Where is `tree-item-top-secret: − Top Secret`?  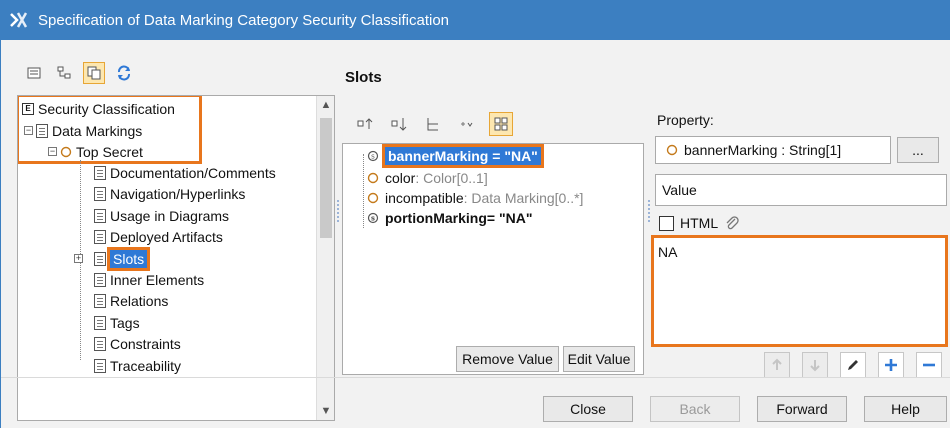
tree-item-top-secret: − Top Secret is located at coordinates (95, 151).